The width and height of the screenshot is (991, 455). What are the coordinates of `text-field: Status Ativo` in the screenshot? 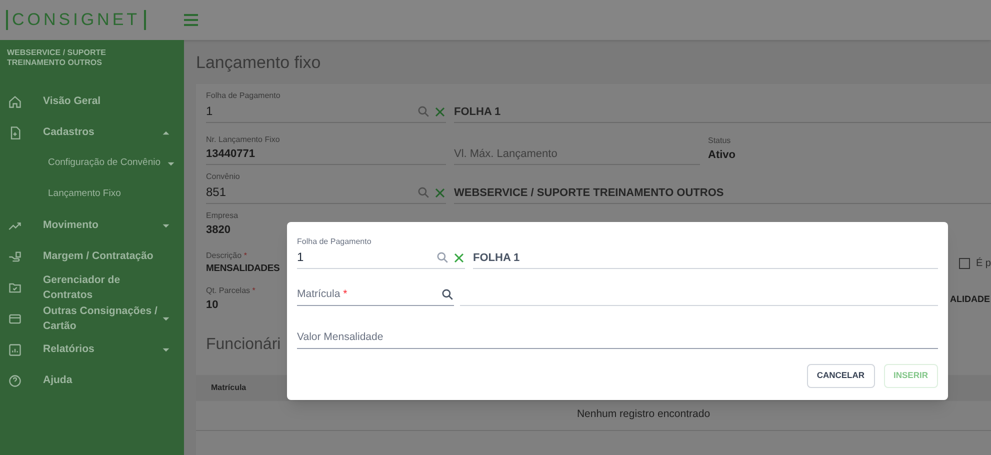 It's located at (748, 149).